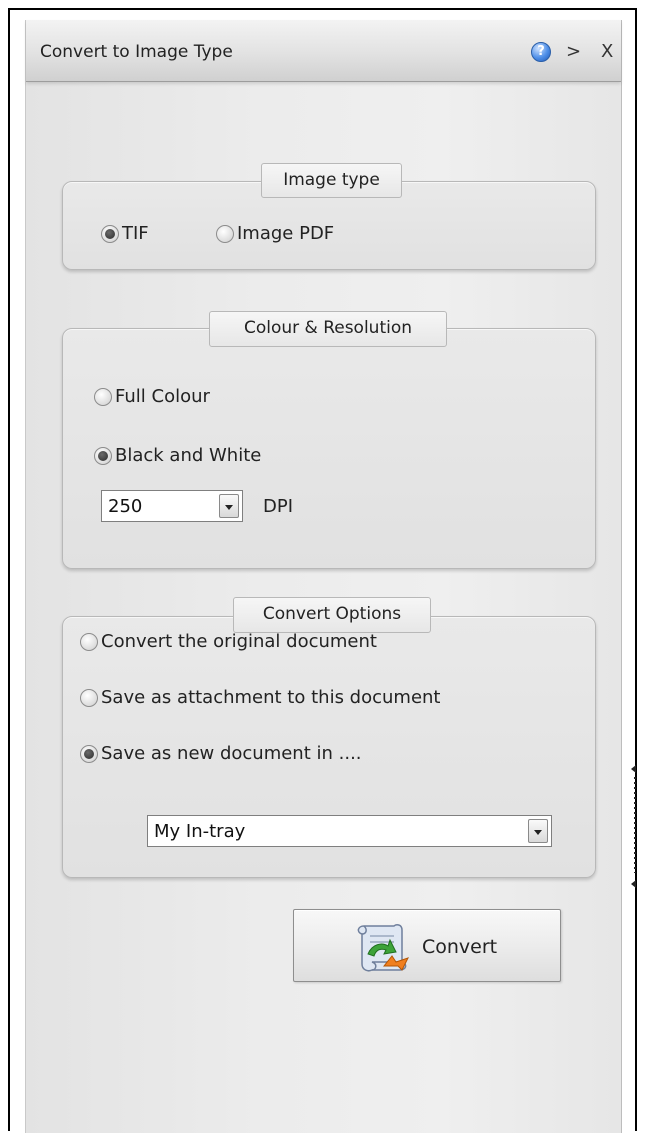 Image resolution: width=645 pixels, height=1133 pixels. I want to click on splitter-grip-icon, so click(635, 825).